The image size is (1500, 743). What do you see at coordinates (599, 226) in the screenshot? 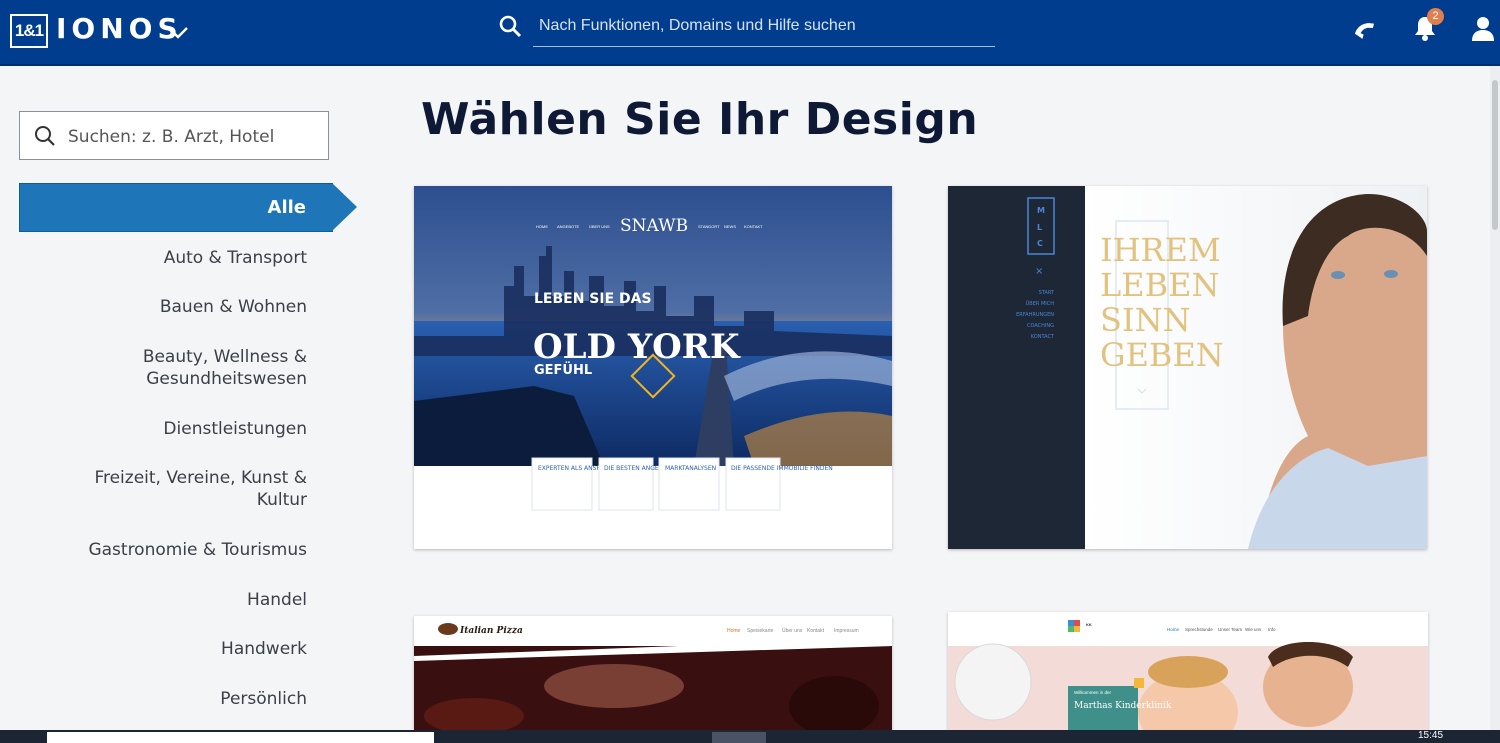
I see `snawb-nav-ueber-uns: ÜBER UNS` at bounding box center [599, 226].